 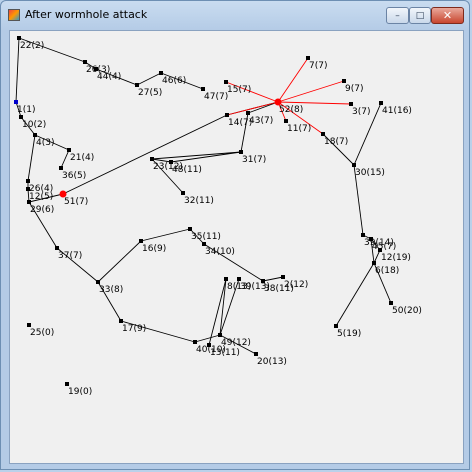 I want to click on node-label-n46: 46(6), so click(x=174, y=81).